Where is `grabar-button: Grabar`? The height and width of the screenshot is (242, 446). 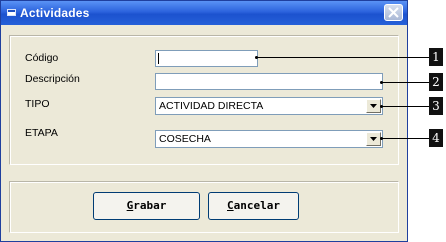
grabar-button: Grabar is located at coordinates (146, 206).